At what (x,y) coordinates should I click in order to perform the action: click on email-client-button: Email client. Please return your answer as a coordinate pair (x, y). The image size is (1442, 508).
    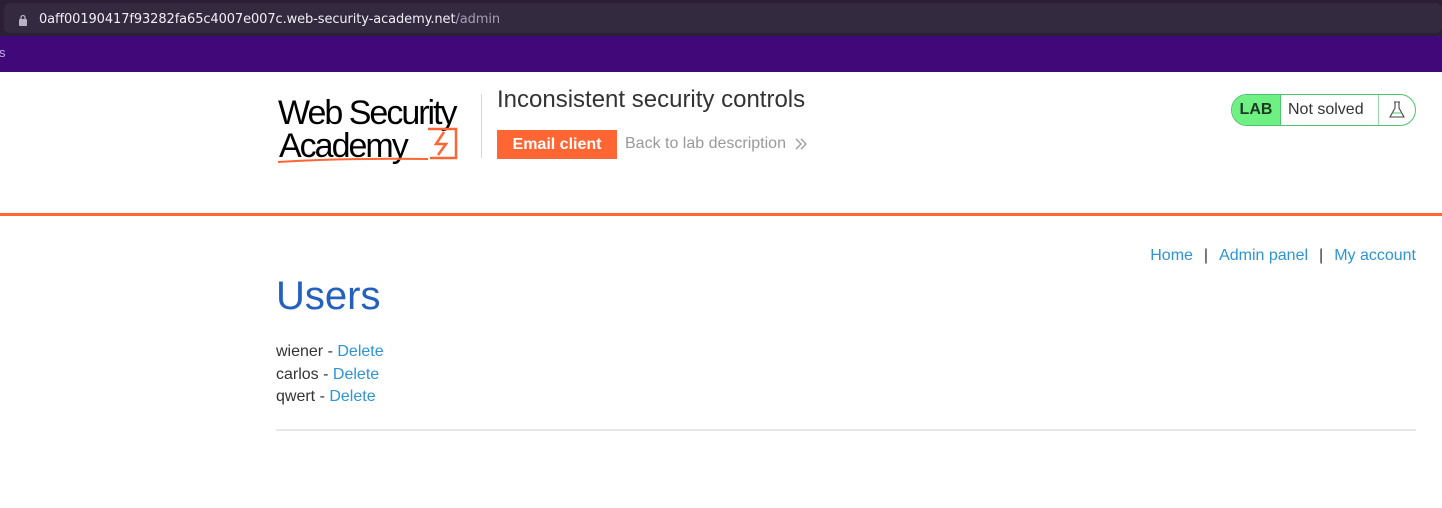
    Looking at the image, I should click on (557, 144).